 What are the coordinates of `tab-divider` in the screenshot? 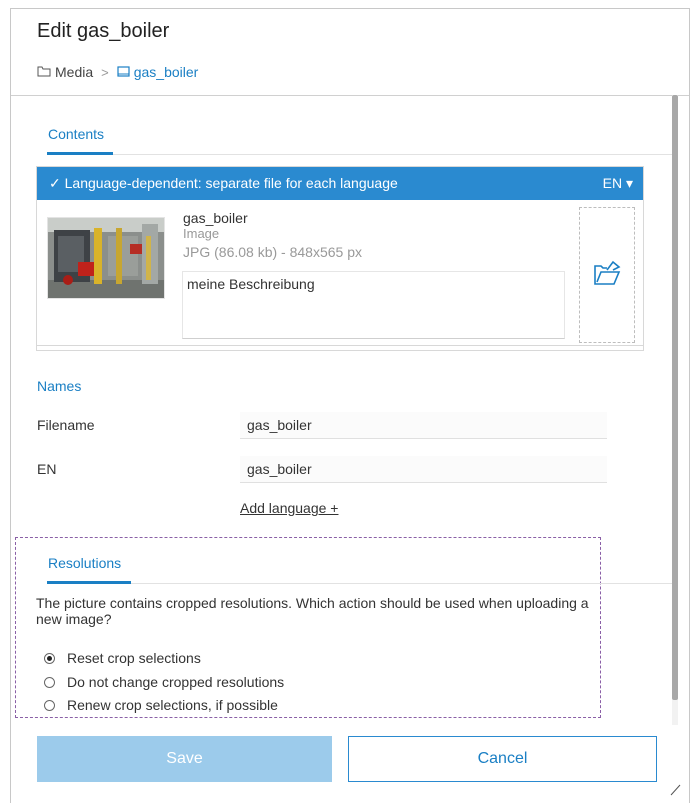 It's located at (392, 154).